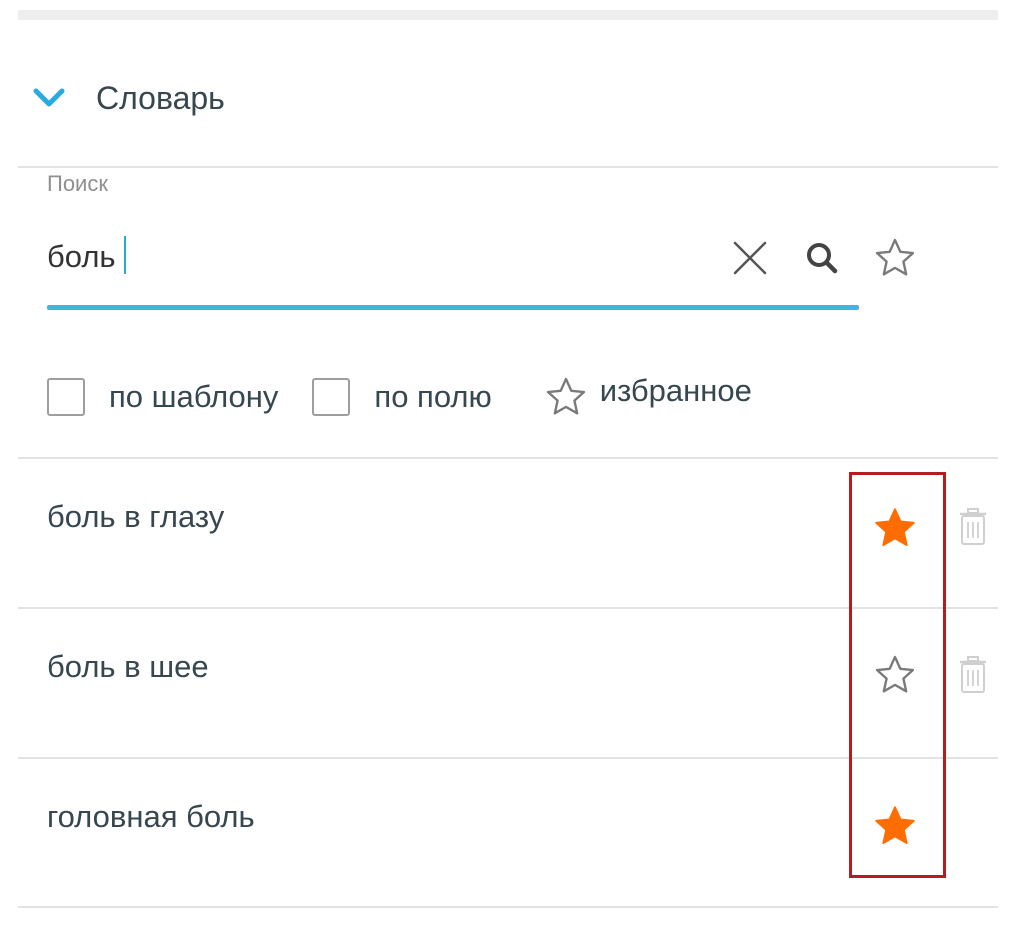 The width and height of the screenshot is (1025, 944). I want to click on list-item-label: головная боль, so click(151, 816).